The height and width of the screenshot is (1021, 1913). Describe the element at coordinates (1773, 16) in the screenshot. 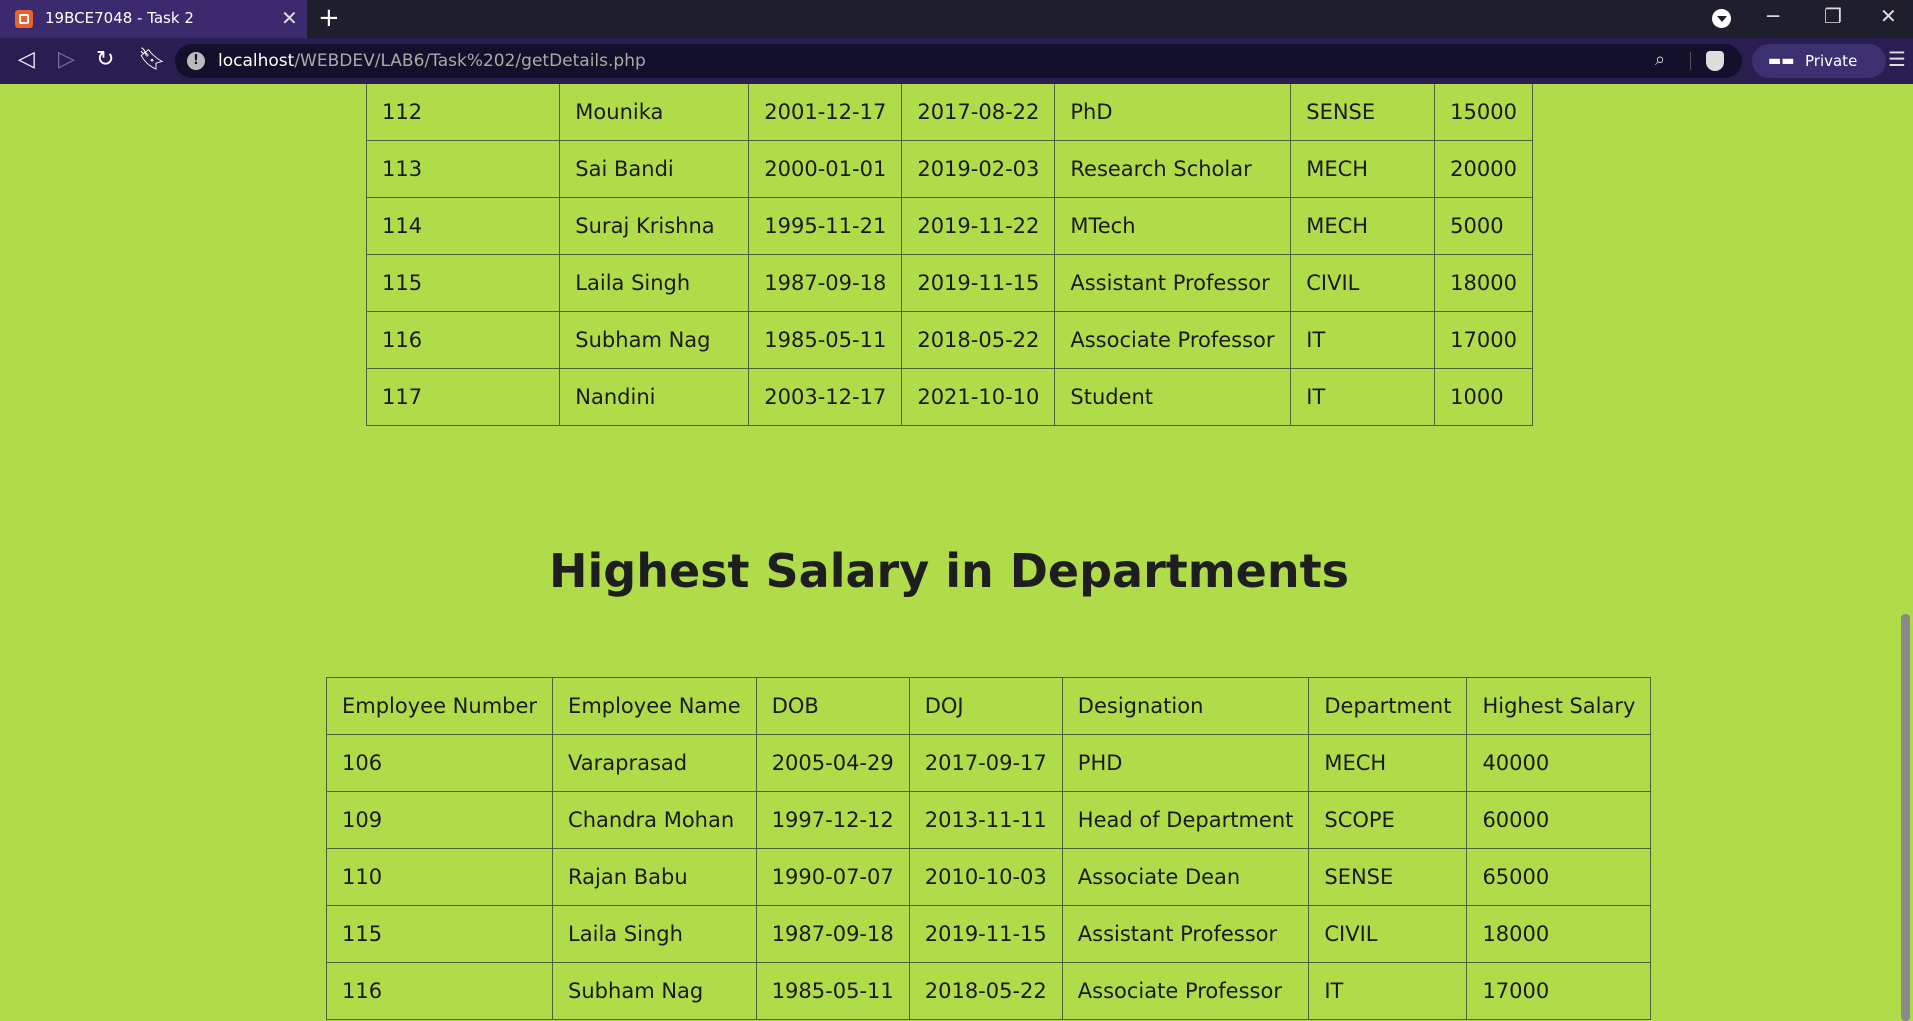

I see `minimize-icon: ─` at that location.